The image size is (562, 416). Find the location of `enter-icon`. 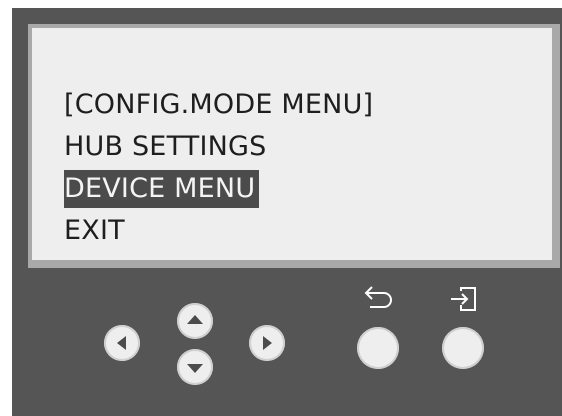

enter-icon is located at coordinates (463, 299).